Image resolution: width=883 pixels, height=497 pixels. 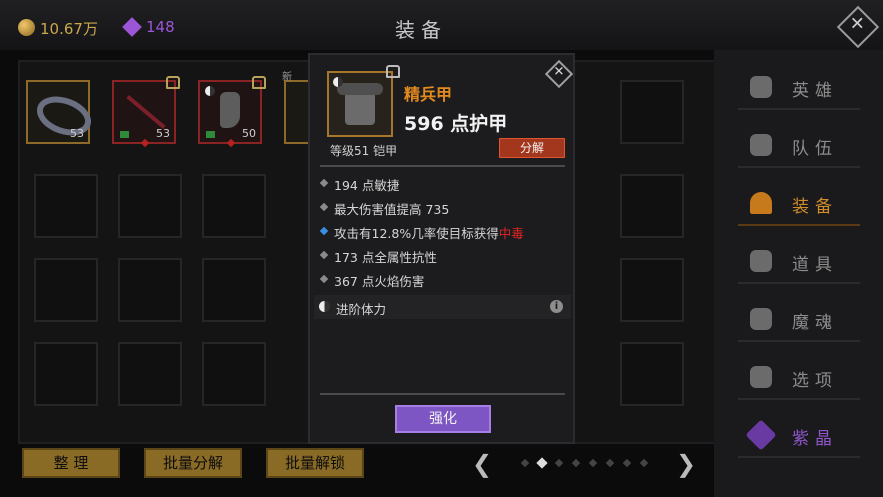 What do you see at coordinates (442, 307) in the screenshot?
I see `advance-stat-row: 进阶体力 i` at bounding box center [442, 307].